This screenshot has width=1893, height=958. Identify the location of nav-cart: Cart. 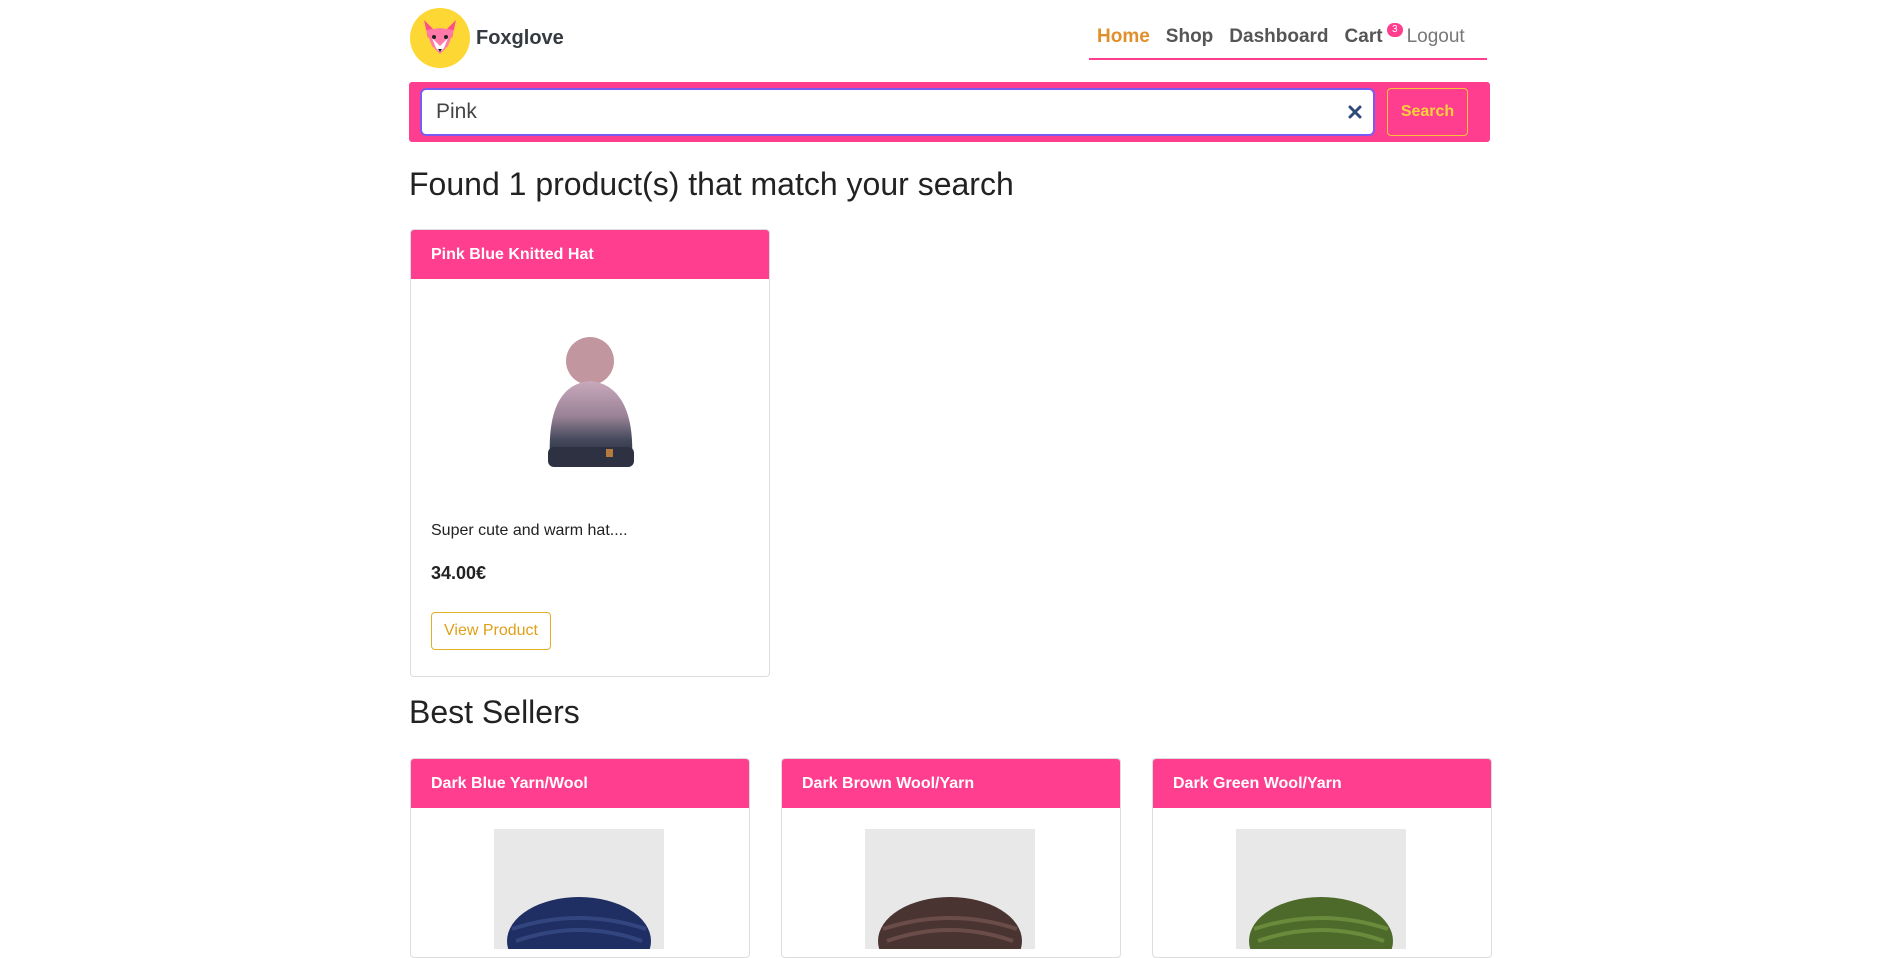
(1364, 36).